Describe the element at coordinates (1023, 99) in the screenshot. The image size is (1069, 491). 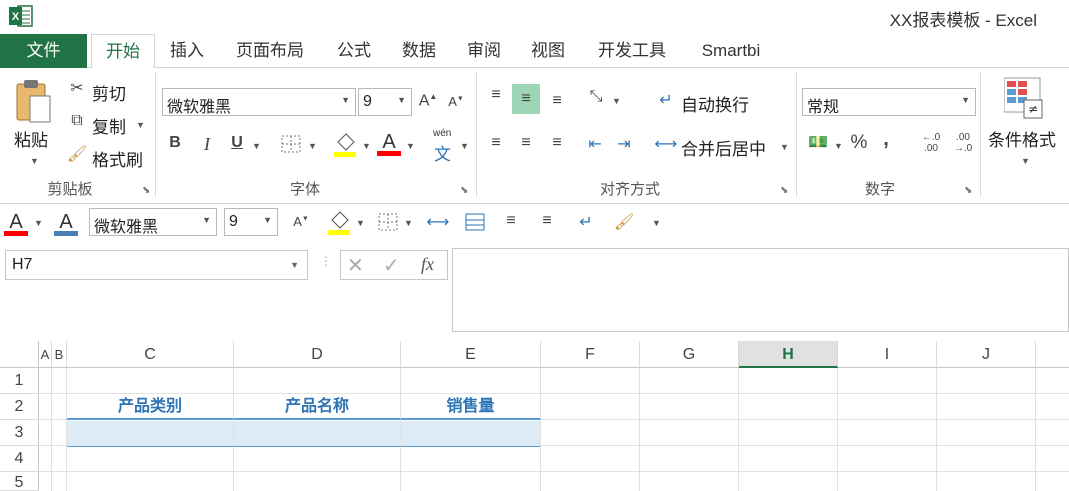
I see `conditional-formatting-icon: ≠` at that location.